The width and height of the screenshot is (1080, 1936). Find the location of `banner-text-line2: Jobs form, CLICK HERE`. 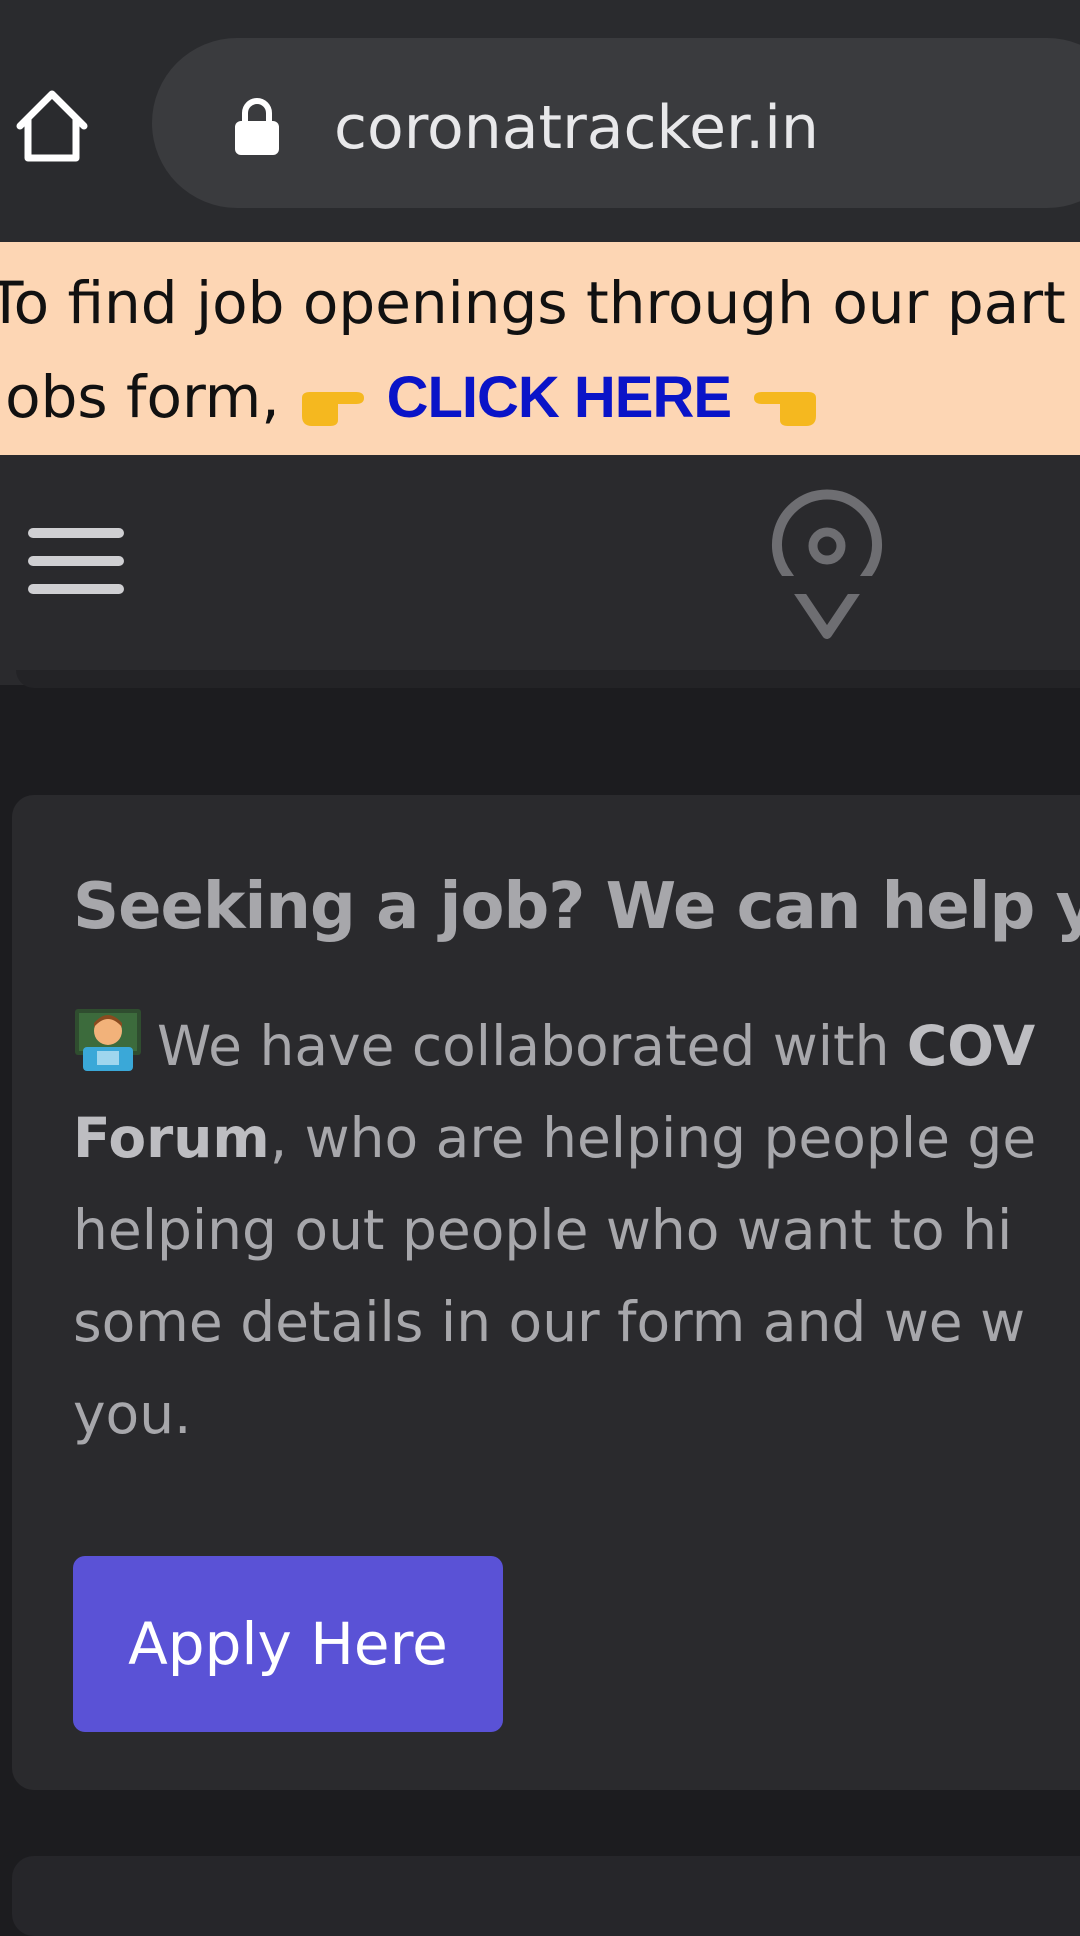

banner-text-line2: Jobs form, CLICK HERE is located at coordinates (410, 399).